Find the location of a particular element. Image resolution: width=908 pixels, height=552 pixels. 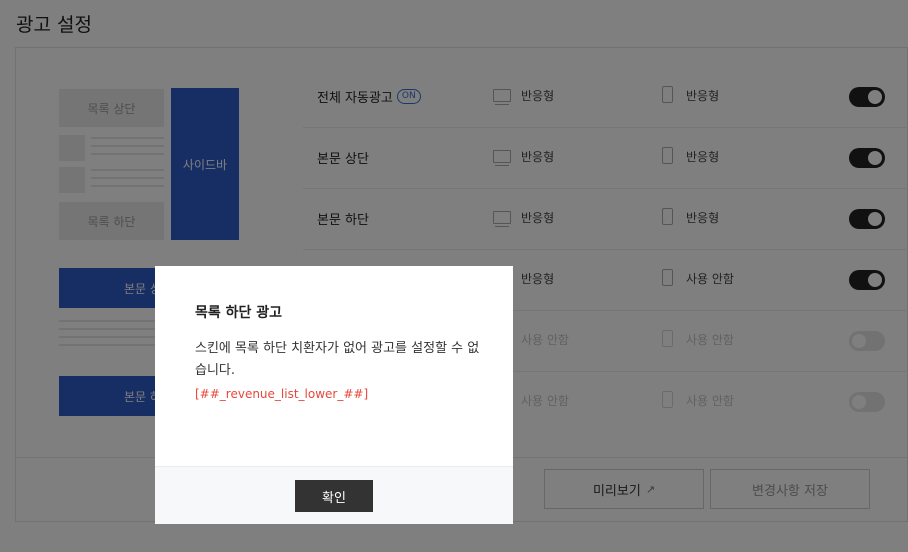

dialog-placeholder-code: [##_revenue_list_lower_##] is located at coordinates (282, 394).